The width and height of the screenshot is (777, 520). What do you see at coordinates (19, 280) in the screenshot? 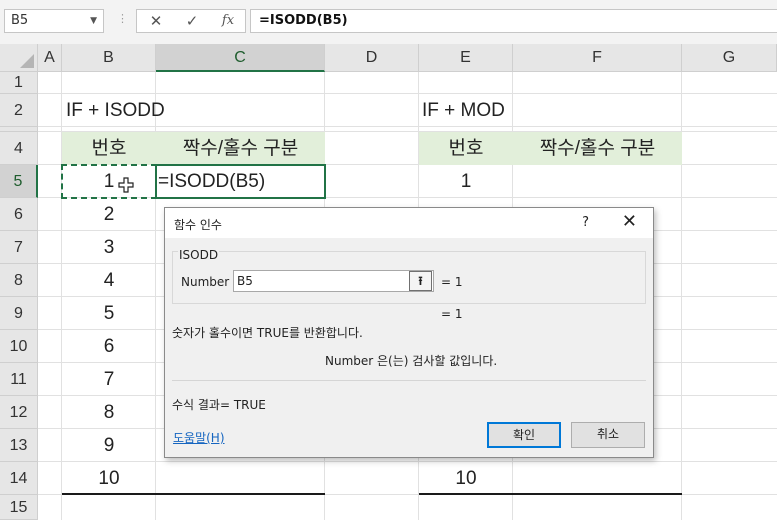
I see `row-header-8: 8` at bounding box center [19, 280].